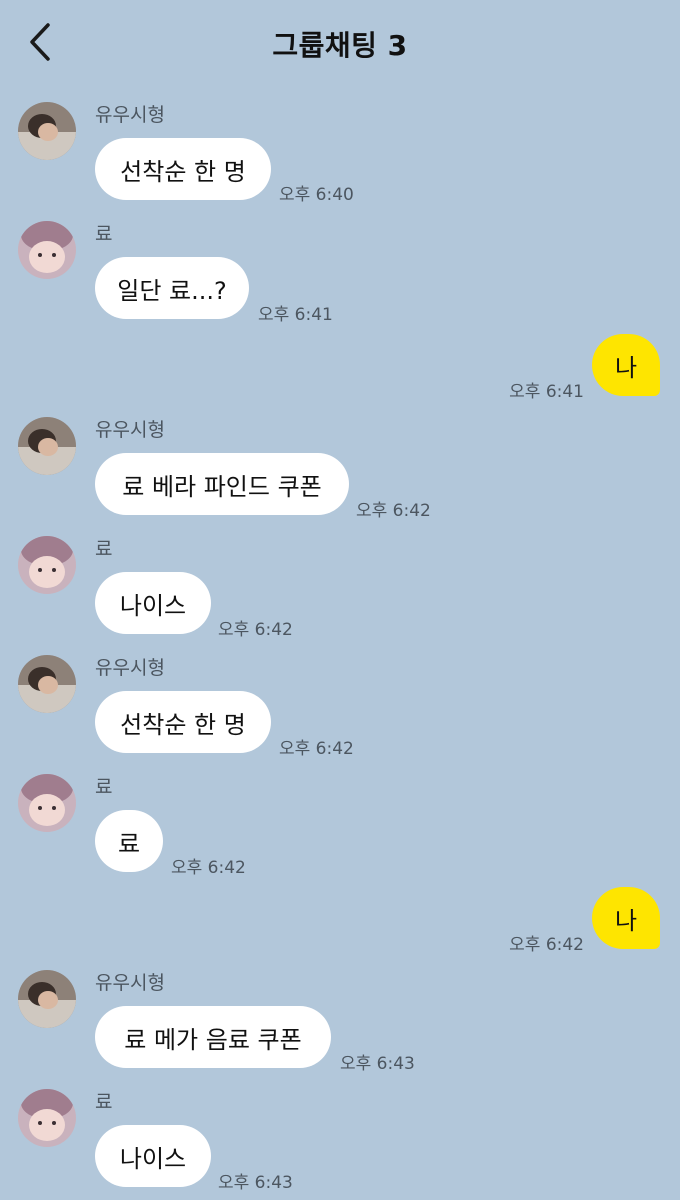  I want to click on message-bubble: 료 메가 음료 쿠폰, so click(213, 1037).